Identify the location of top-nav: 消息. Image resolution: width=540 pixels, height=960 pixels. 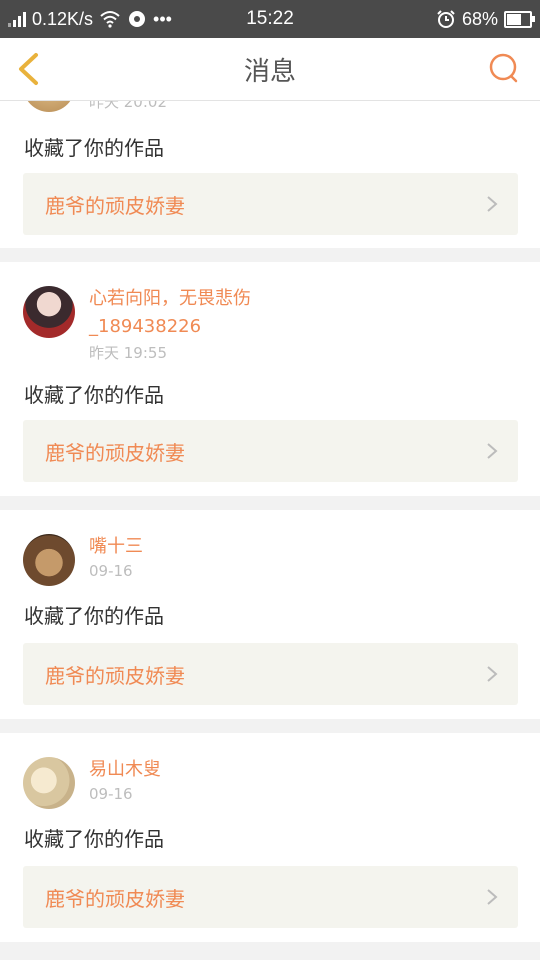
(270, 69).